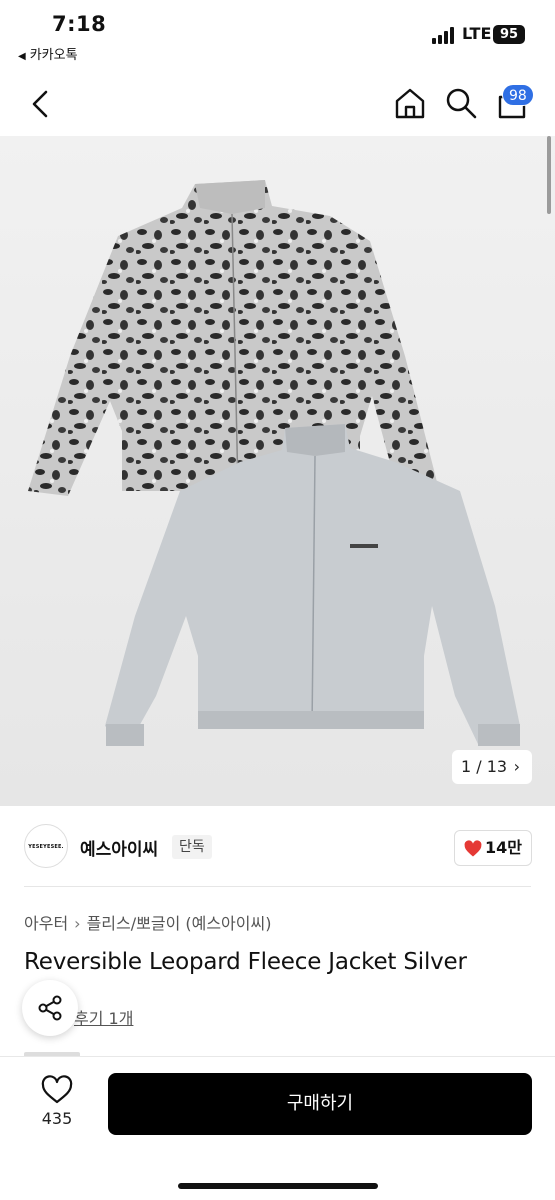  I want to click on wish-count: 435, so click(57, 1118).